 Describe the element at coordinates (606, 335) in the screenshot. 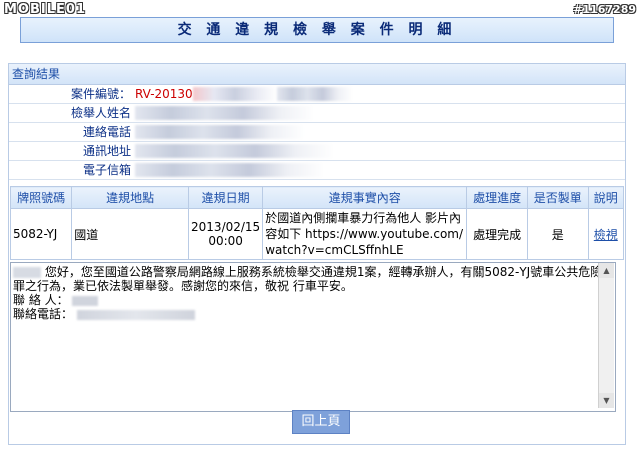

I see `reply-scrollbar: ▲ ▼` at that location.